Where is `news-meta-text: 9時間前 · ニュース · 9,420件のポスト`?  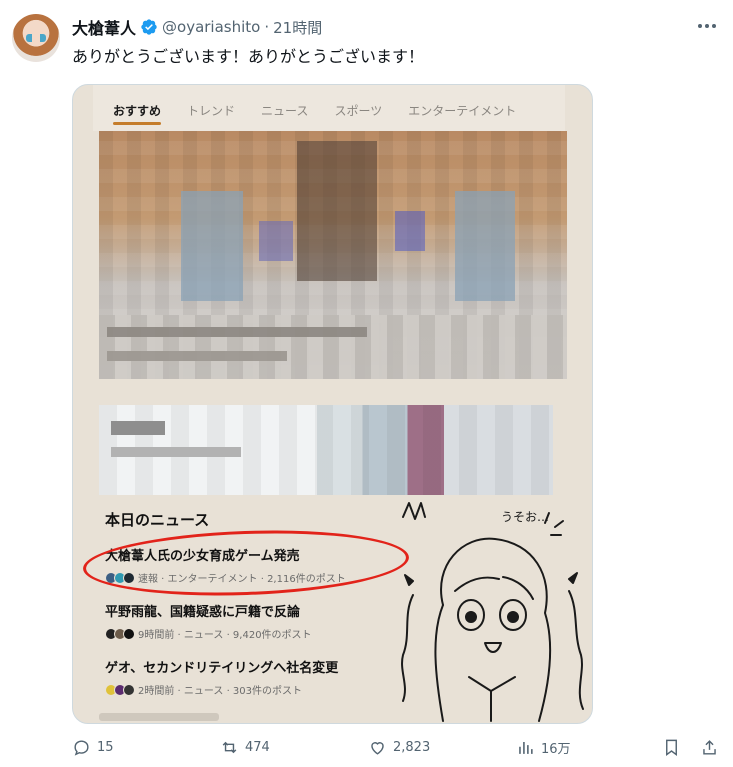 news-meta-text: 9時間前 · ニュース · 9,420件のポスト is located at coordinates (225, 635).